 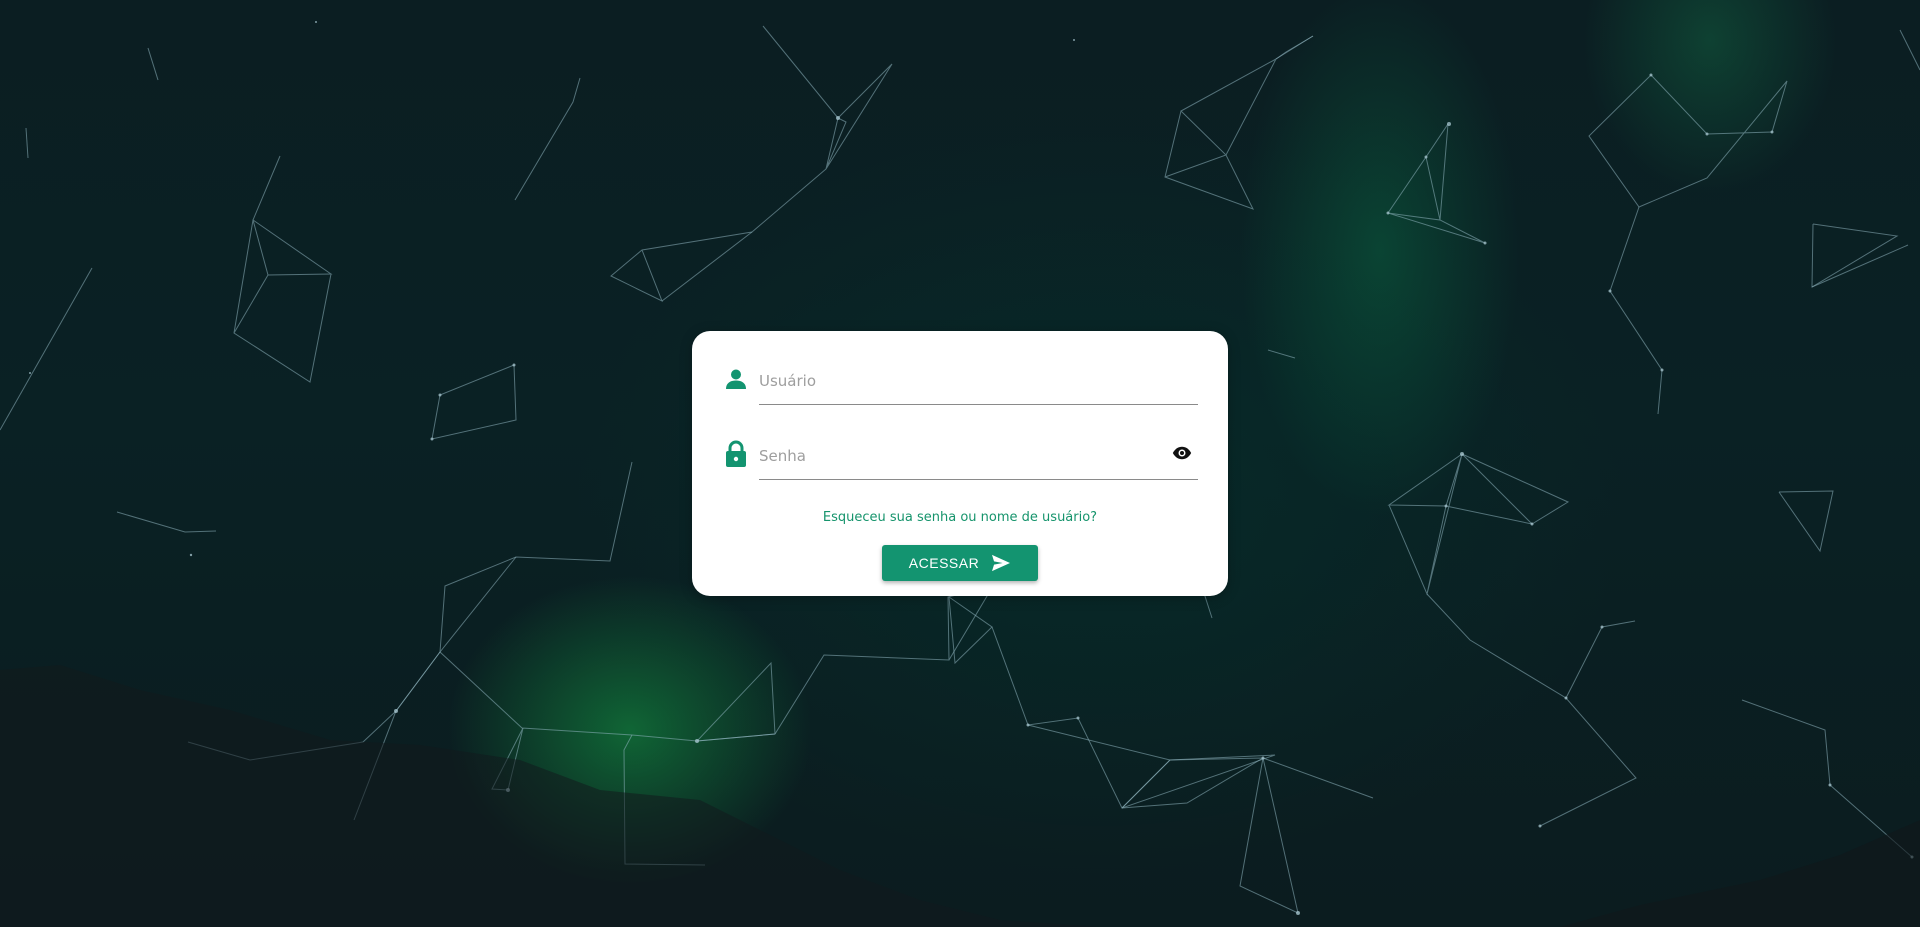 I want to click on forgot-link-row: Esqueceu sua senha ou nome de usuário?, so click(x=960, y=517).